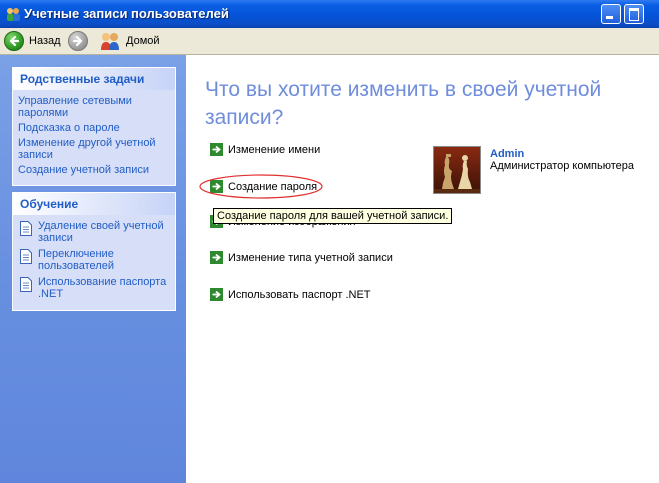  I want to click on learn-item-delete-account: Удаление своей учетной записи, so click(94, 232).